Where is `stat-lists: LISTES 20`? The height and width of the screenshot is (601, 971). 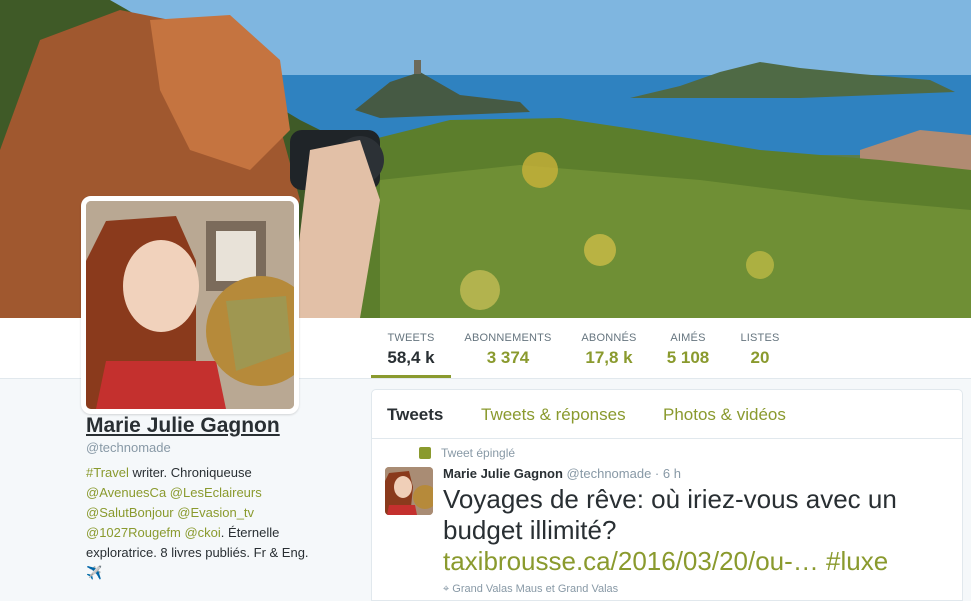 stat-lists: LISTES 20 is located at coordinates (760, 348).